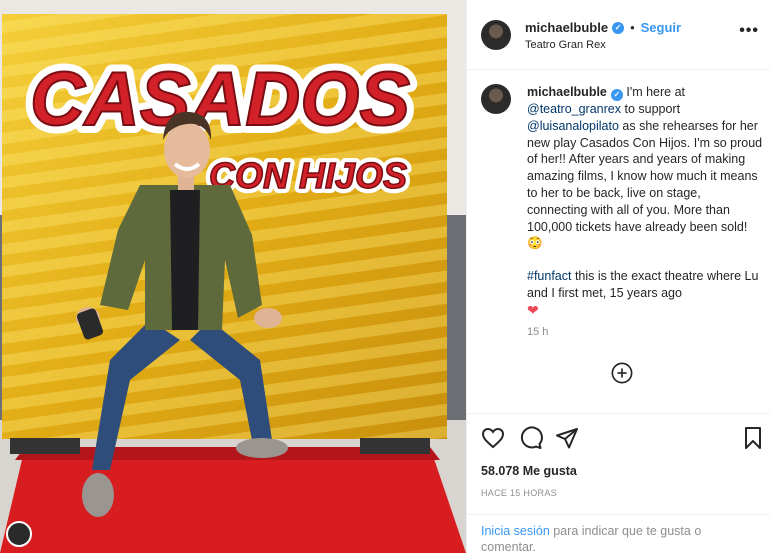 Image resolution: width=770 pixels, height=553 pixels. What do you see at coordinates (519, 493) in the screenshot?
I see `post-timestamp: HACE 15 HORAS` at bounding box center [519, 493].